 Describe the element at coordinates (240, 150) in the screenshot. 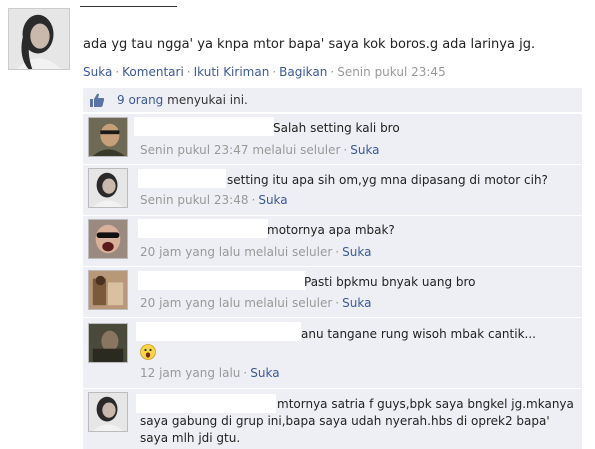

I see `comment-timestamp: Senin pukul 23:47 melalui seluler` at that location.